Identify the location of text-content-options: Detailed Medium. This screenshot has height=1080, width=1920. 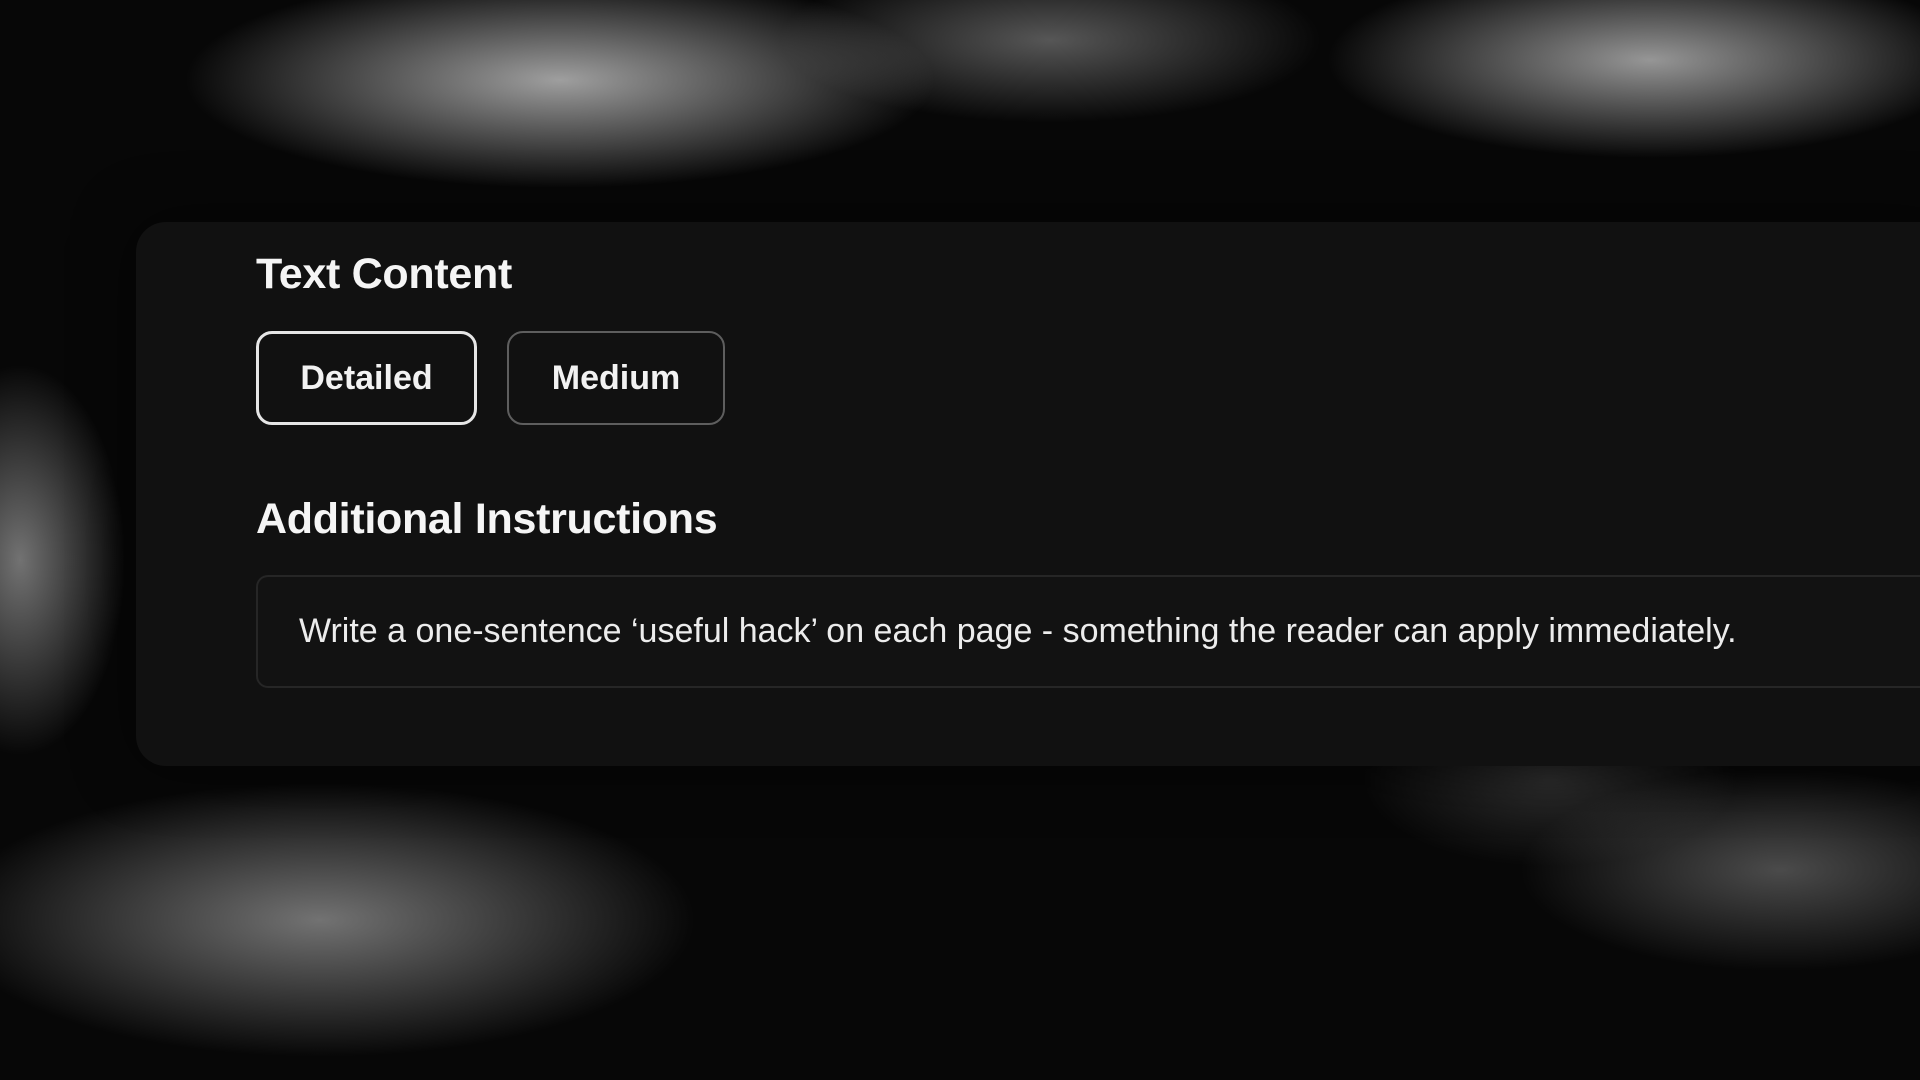
(490, 378).